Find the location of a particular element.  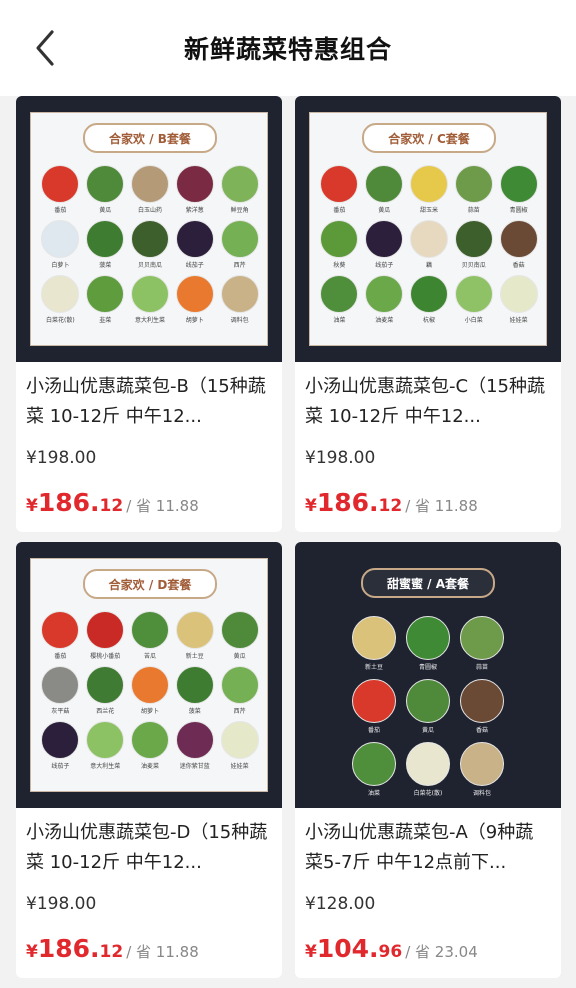

vegetable-item: 白菜花(散) is located at coordinates (60, 299).